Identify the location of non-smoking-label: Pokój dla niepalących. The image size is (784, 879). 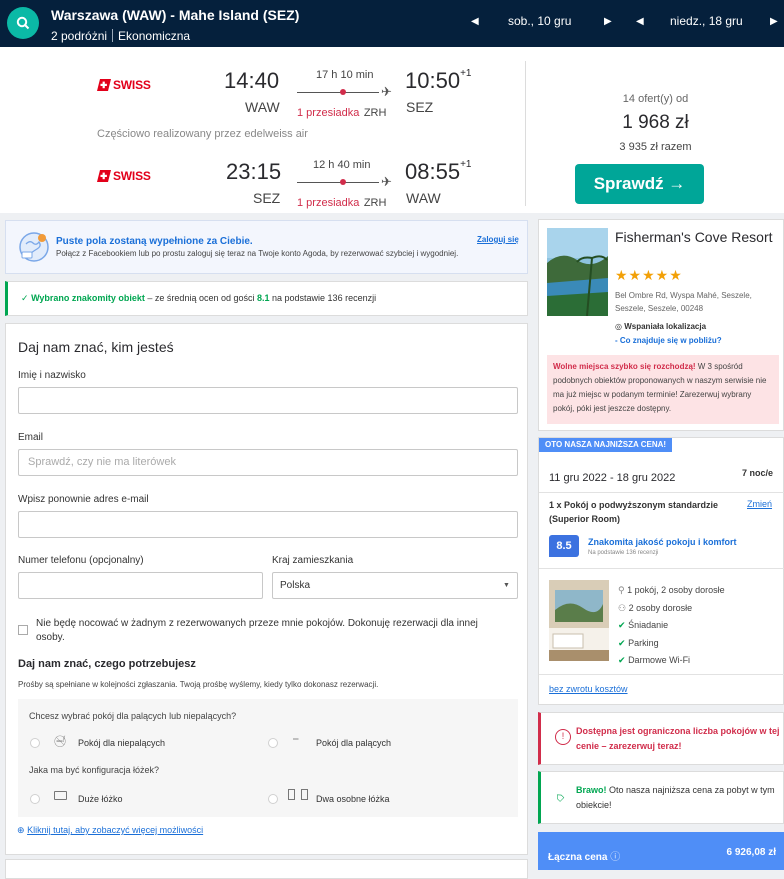
(122, 743).